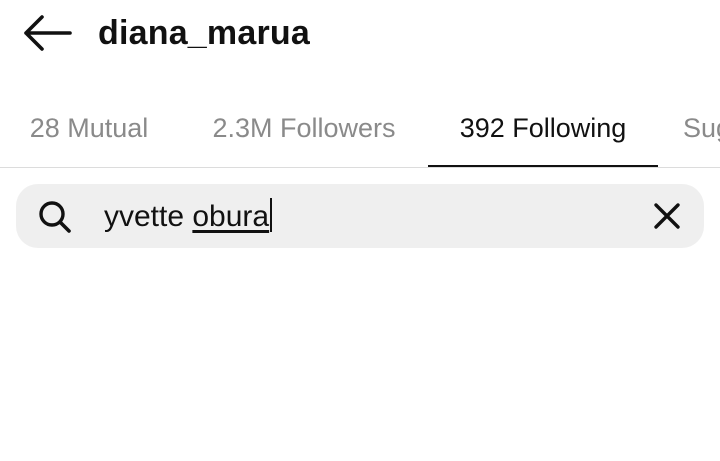 This screenshot has width=720, height=461. Describe the element at coordinates (204, 33) in the screenshot. I see `page-title: diana_marua` at that location.